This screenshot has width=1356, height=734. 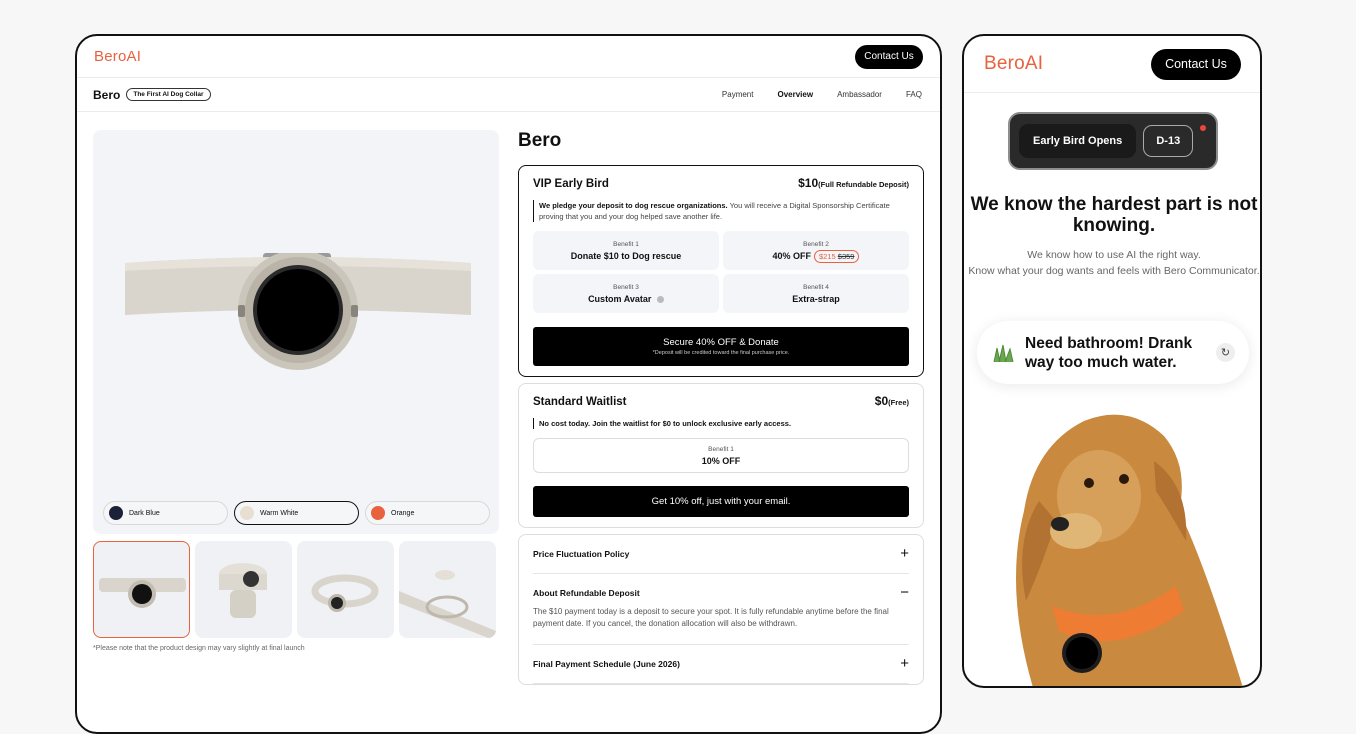 I want to click on desktop-header: BeroAI Contact Us, so click(x=508, y=57).